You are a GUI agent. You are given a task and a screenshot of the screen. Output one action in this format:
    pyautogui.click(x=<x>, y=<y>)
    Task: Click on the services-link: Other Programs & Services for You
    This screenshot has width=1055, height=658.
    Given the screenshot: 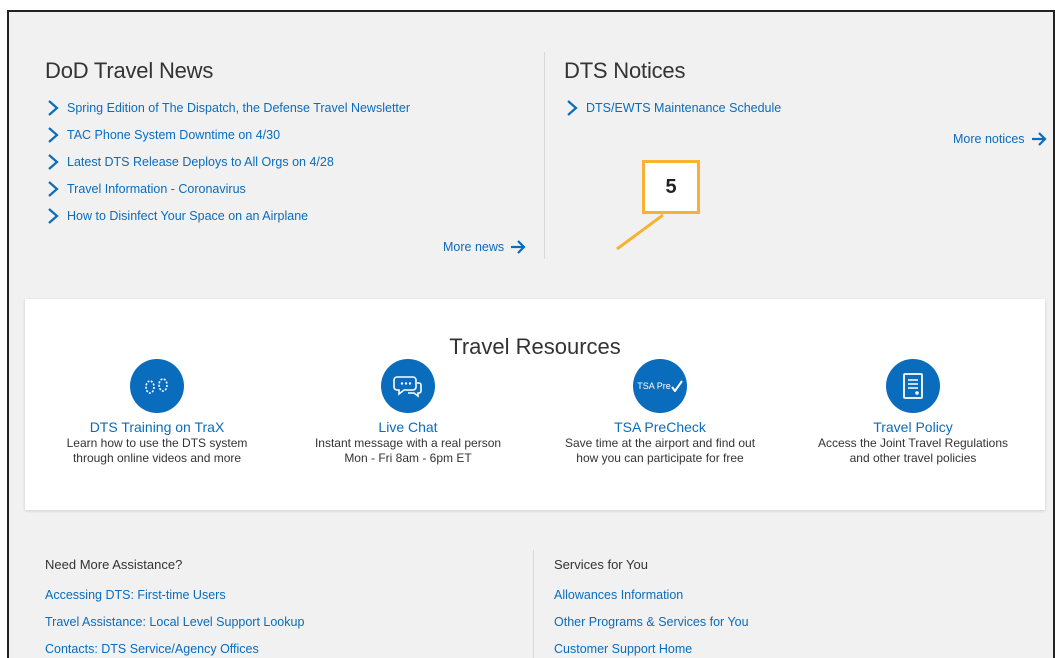 What is the action you would take?
    pyautogui.click(x=651, y=622)
    